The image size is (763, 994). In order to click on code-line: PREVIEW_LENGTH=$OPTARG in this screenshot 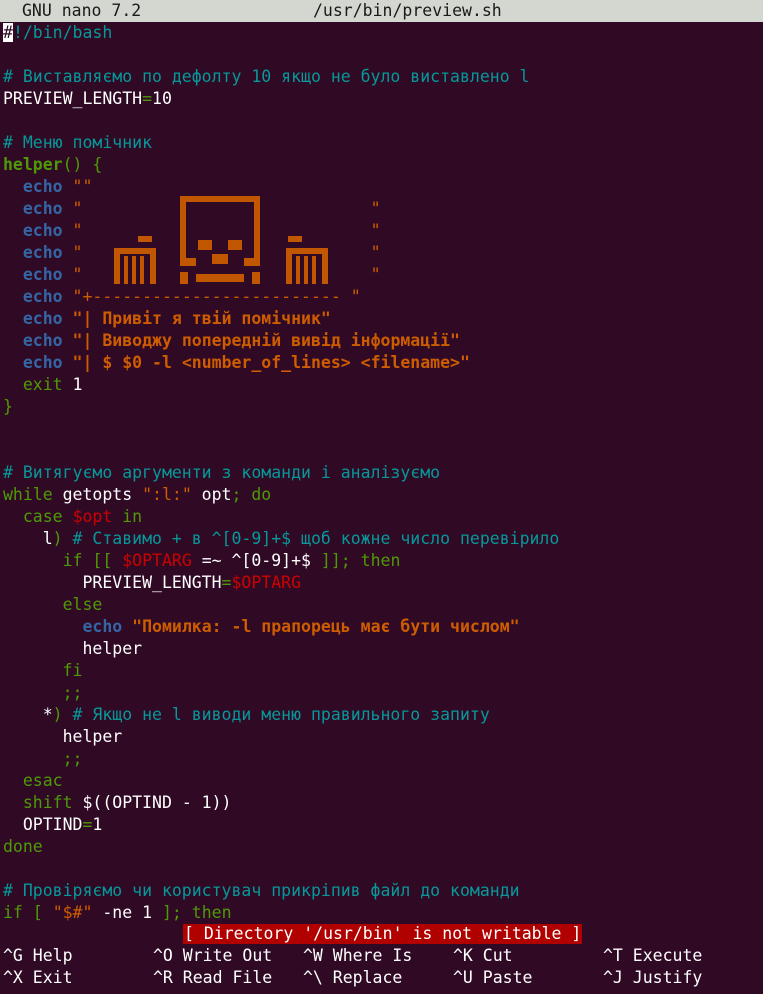, I will do `click(281, 583)`.